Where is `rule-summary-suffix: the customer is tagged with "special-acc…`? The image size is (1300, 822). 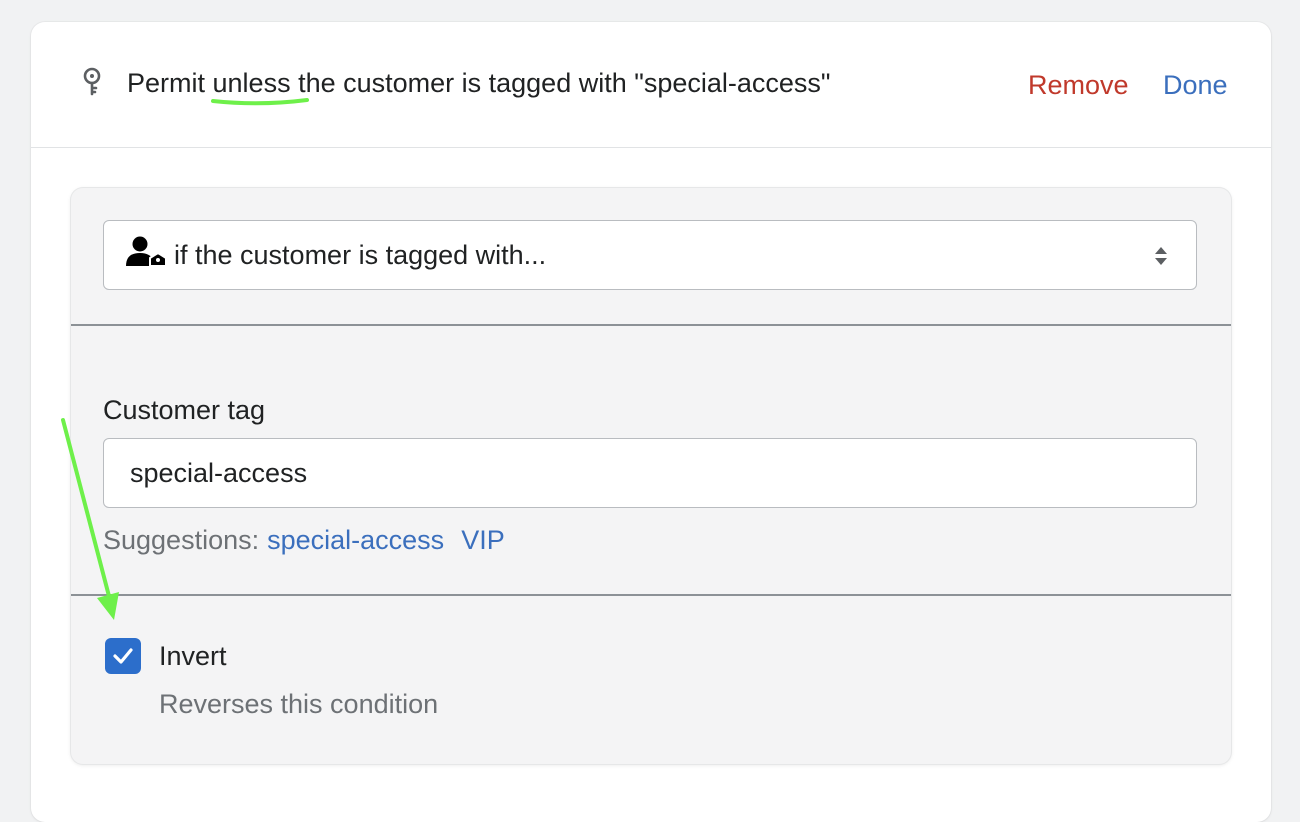
rule-summary-suffix: the customer is tagged with "special-acc… is located at coordinates (560, 83).